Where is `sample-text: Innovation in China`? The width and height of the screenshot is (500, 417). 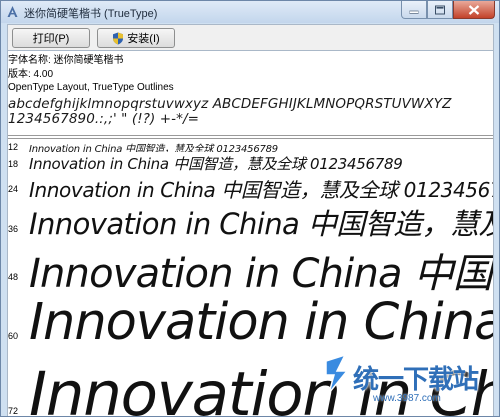
sample-text: Innovation in China is located at coordinates (261, 323).